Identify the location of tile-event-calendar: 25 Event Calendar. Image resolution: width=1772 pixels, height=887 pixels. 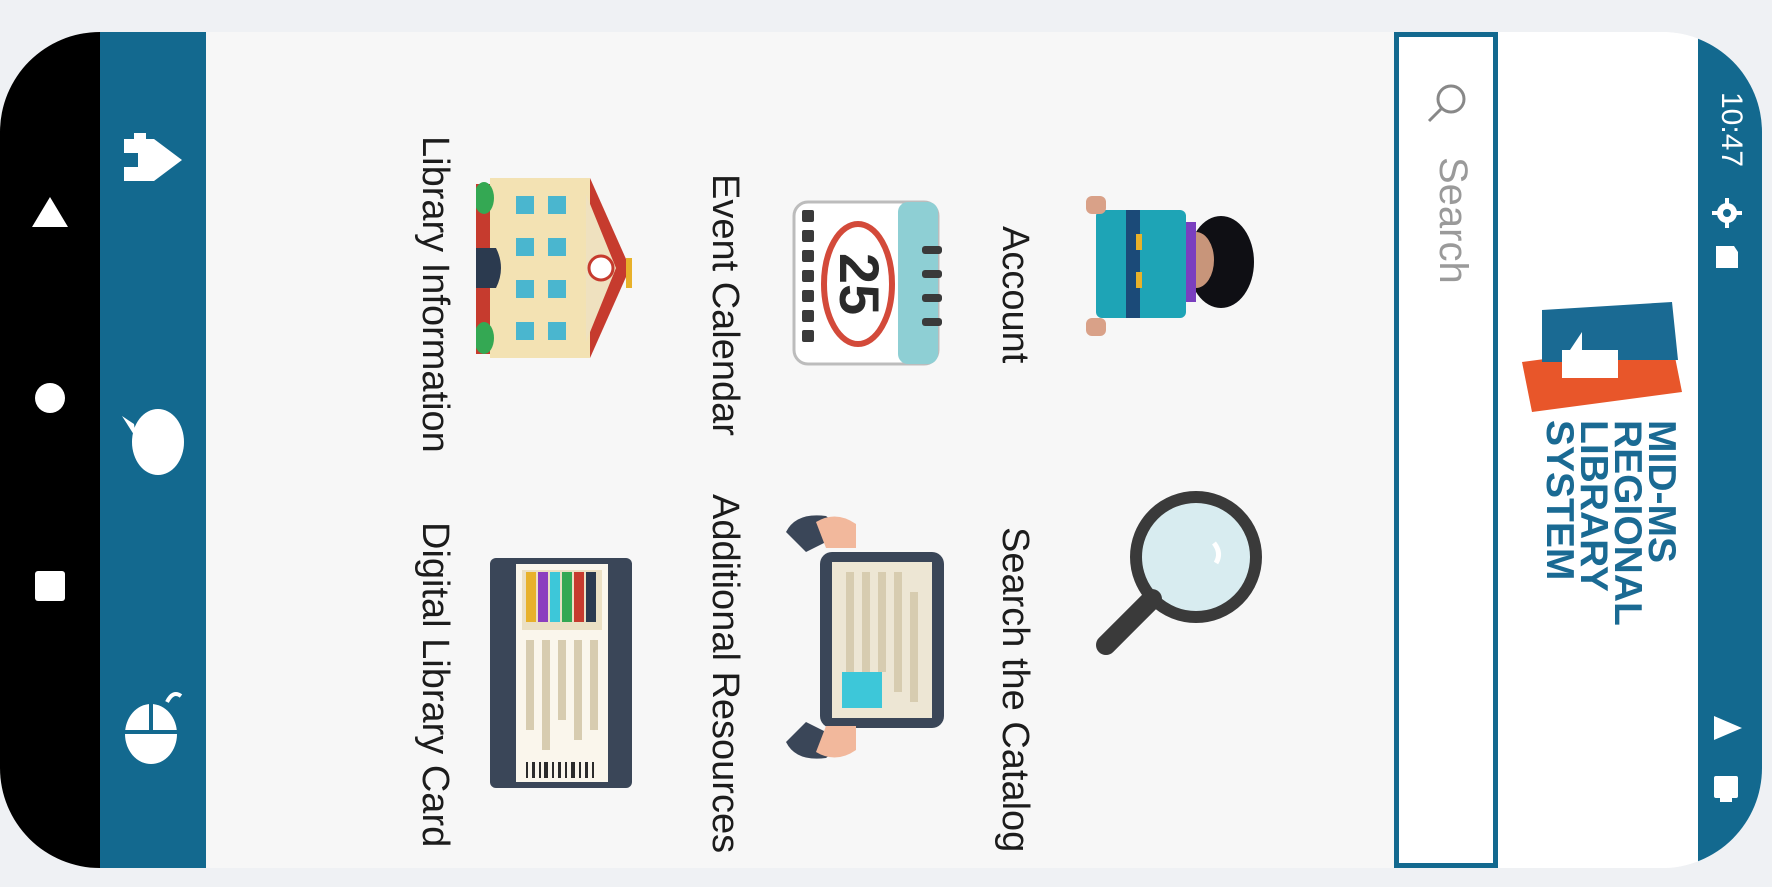
(845, 299).